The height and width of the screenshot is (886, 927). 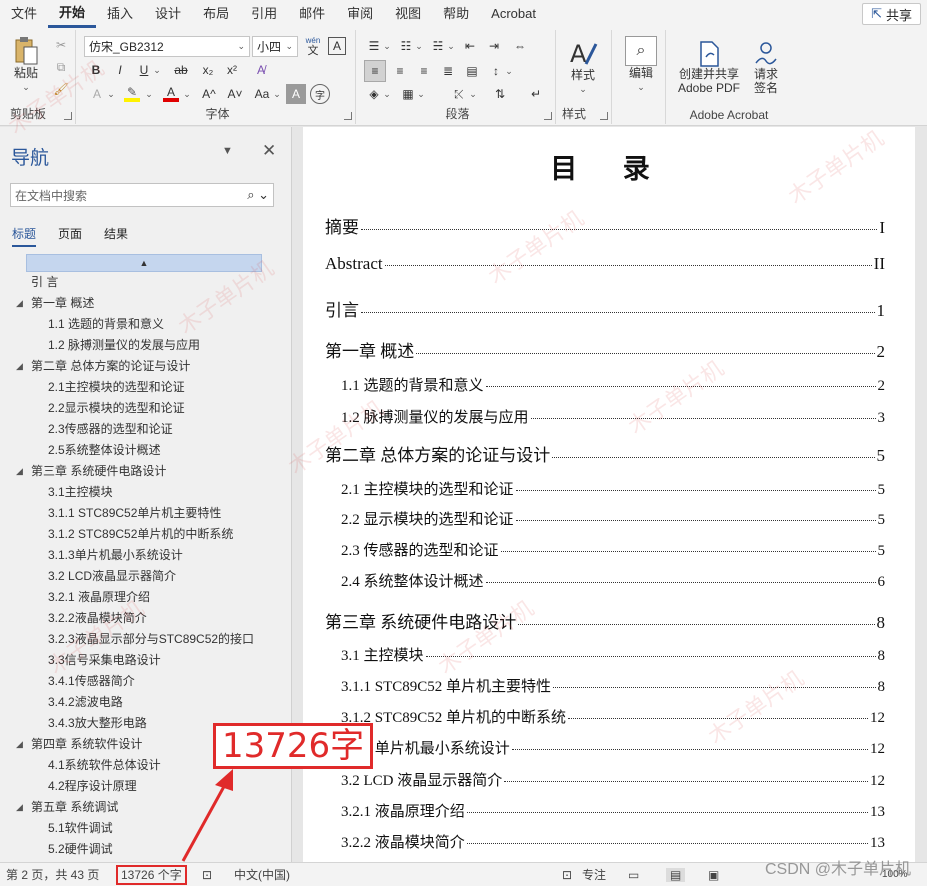 What do you see at coordinates (456, 14) in the screenshot?
I see `menu-item: 帮助` at bounding box center [456, 14].